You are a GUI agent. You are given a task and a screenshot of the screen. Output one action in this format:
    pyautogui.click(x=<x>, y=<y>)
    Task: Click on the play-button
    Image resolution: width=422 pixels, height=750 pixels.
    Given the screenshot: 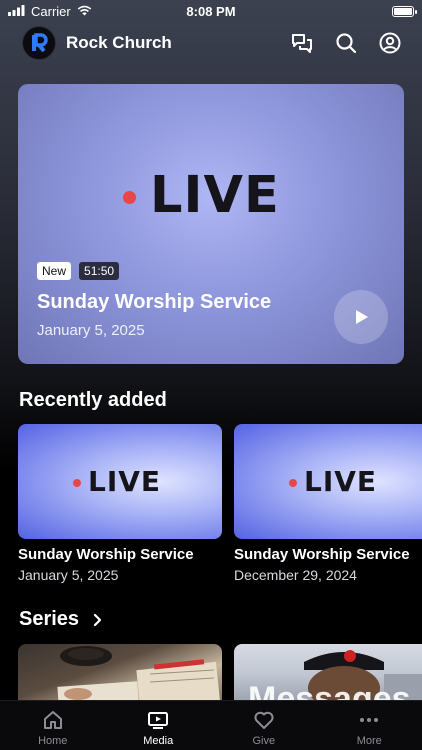 What is the action you would take?
    pyautogui.click(x=361, y=317)
    